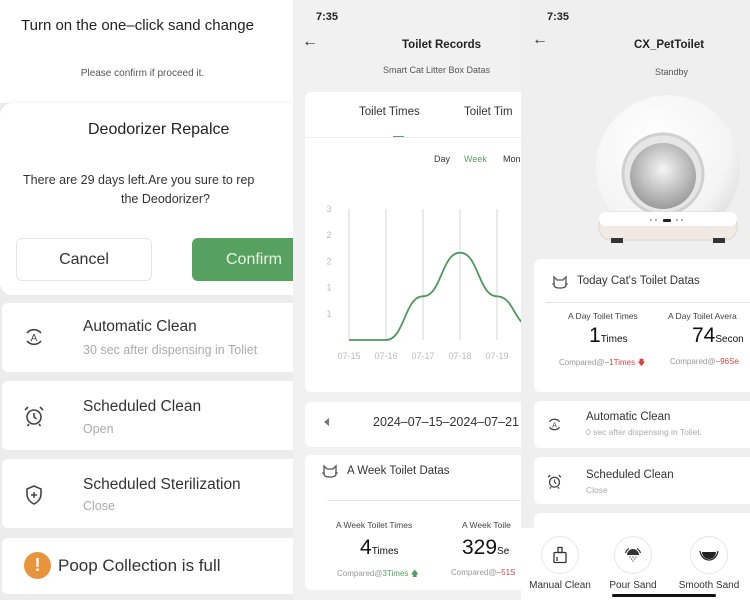 The width and height of the screenshot is (750, 600). What do you see at coordinates (366, 547) in the screenshot?
I see `value-number: 4` at bounding box center [366, 547].